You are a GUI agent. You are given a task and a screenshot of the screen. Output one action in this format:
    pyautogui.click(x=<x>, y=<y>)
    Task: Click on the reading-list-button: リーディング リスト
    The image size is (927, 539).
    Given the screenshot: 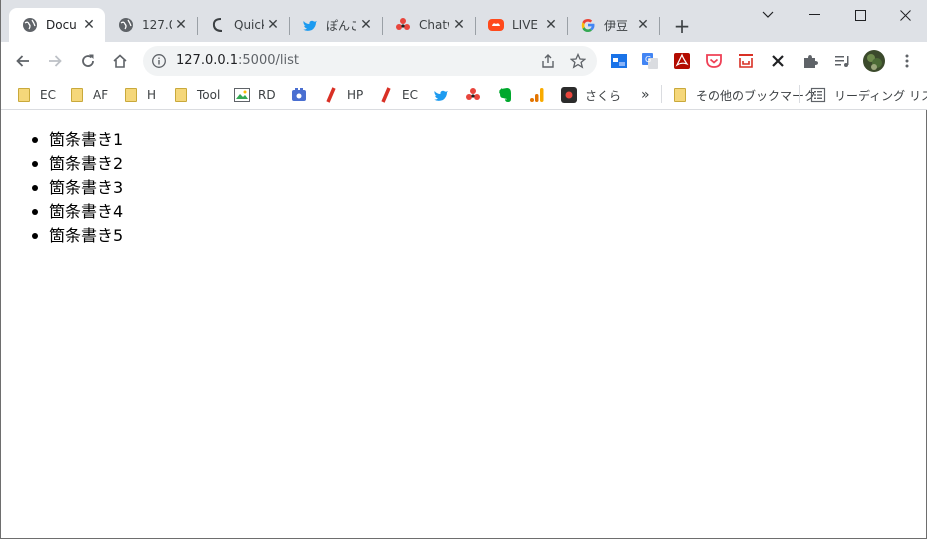 What is the action you would take?
    pyautogui.click(x=868, y=95)
    